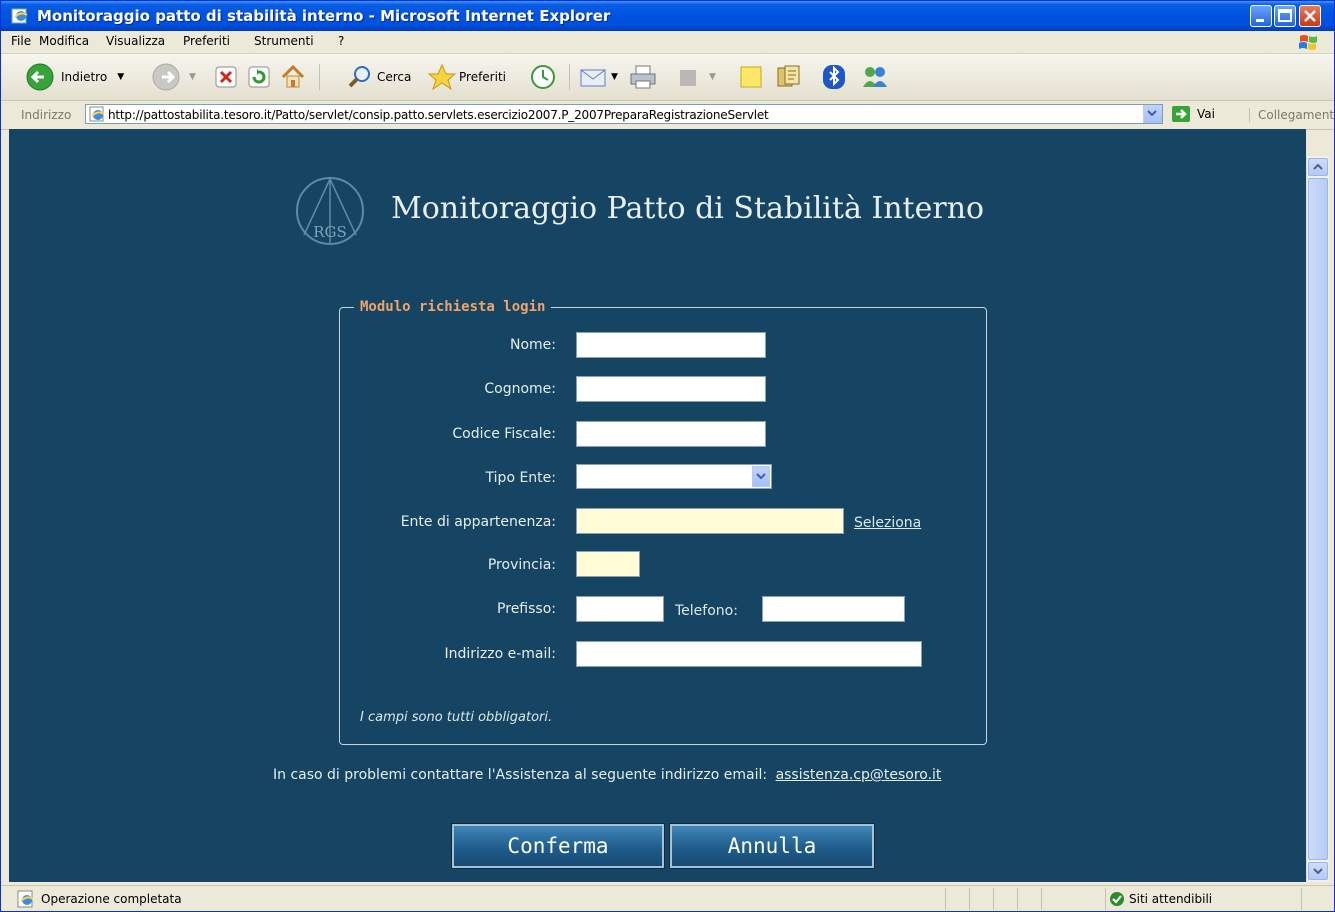  I want to click on help-email-link: assistenza.cp@tesoro.it, so click(859, 775).